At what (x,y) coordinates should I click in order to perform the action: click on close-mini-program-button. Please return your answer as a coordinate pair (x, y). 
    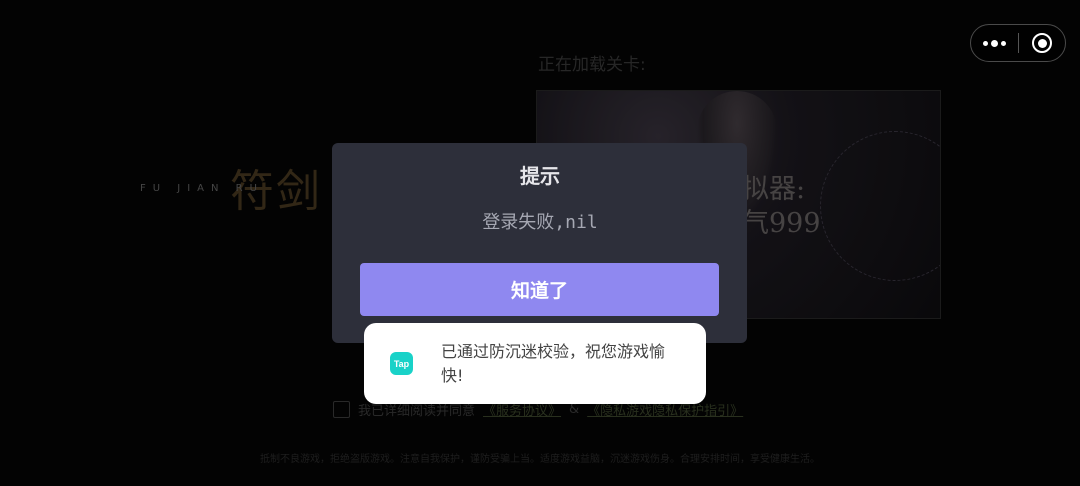
    Looking at the image, I should click on (1042, 43).